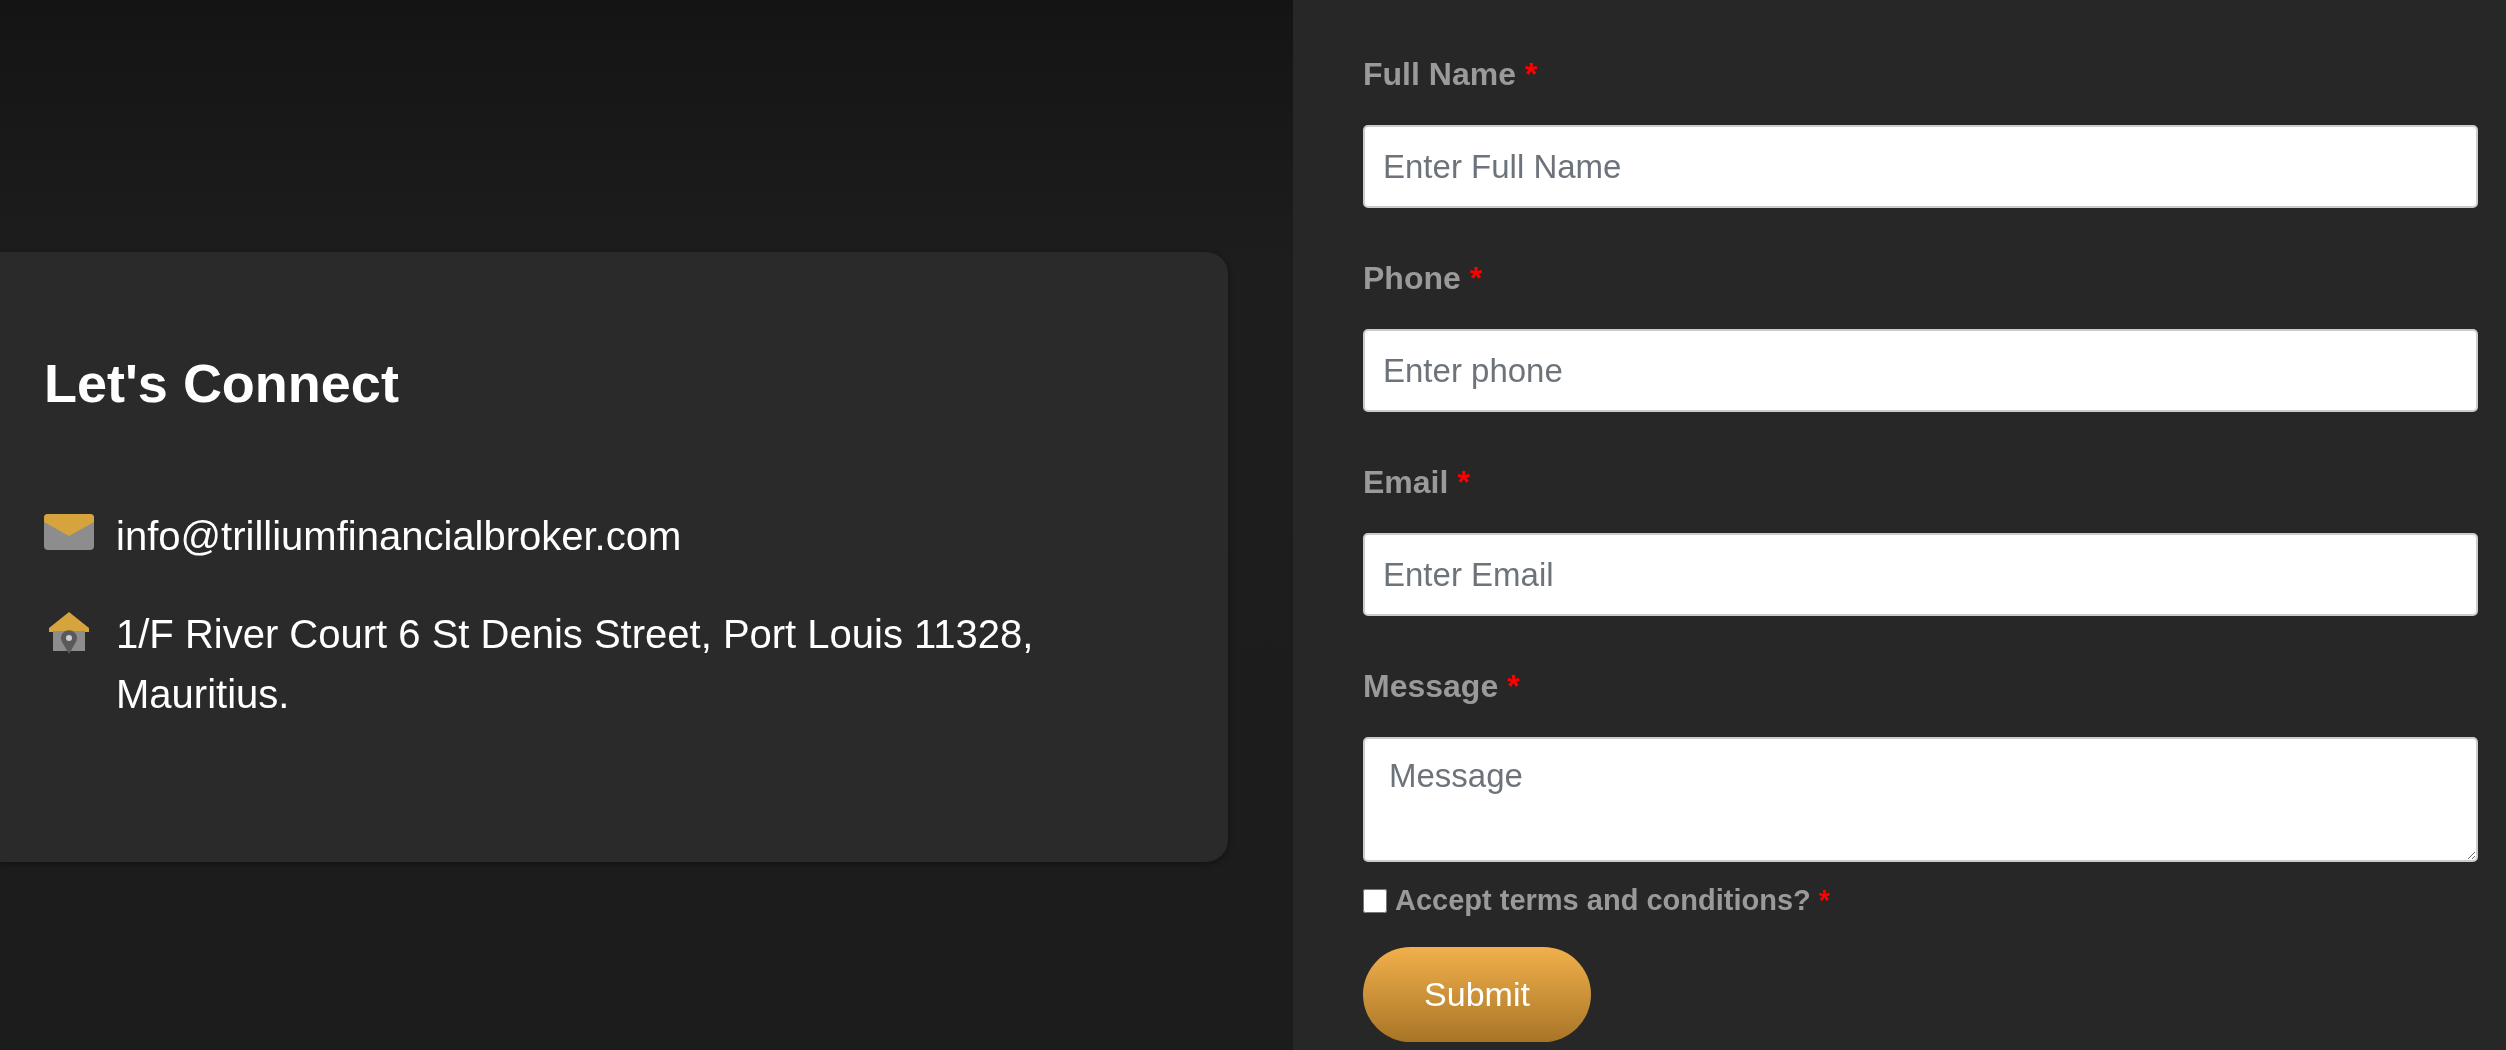 The image size is (2506, 1050). Describe the element at coordinates (1406, 482) in the screenshot. I see `field-label: Email` at that location.